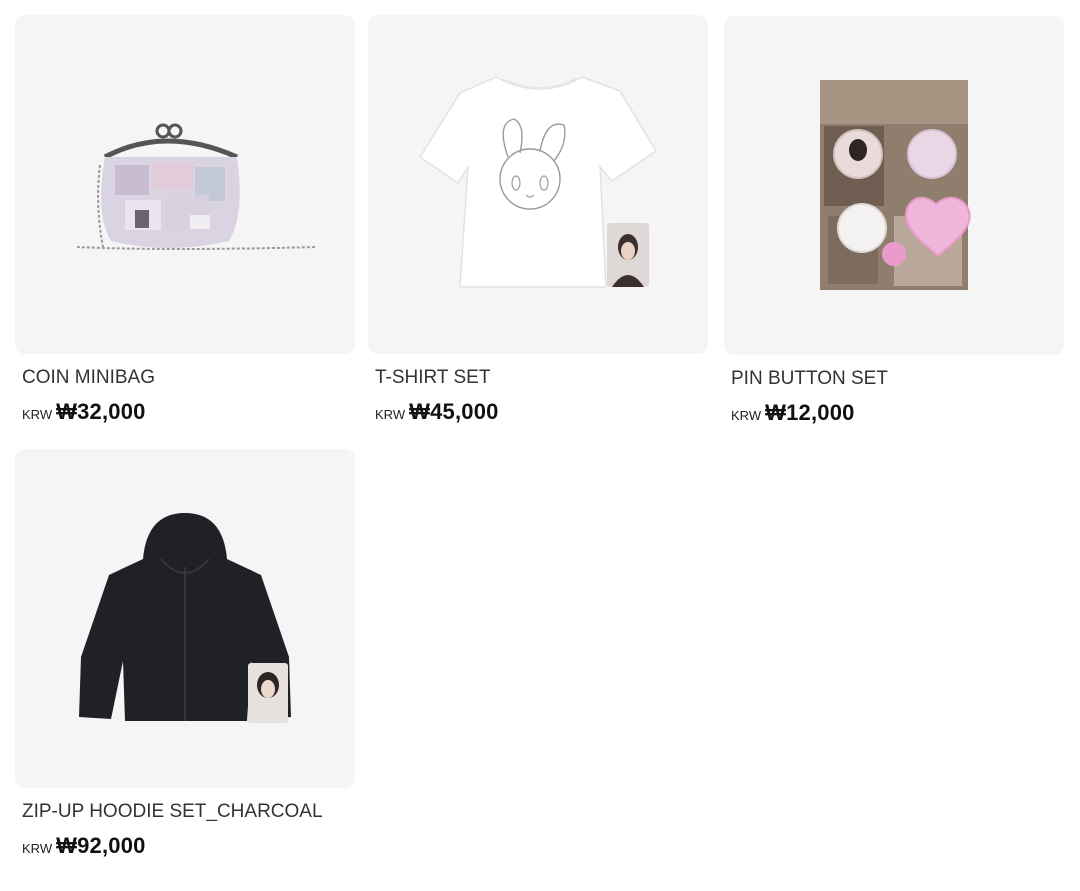 The image size is (1080, 891). Describe the element at coordinates (101, 845) in the screenshot. I see `product-price: ₩92,000` at that location.